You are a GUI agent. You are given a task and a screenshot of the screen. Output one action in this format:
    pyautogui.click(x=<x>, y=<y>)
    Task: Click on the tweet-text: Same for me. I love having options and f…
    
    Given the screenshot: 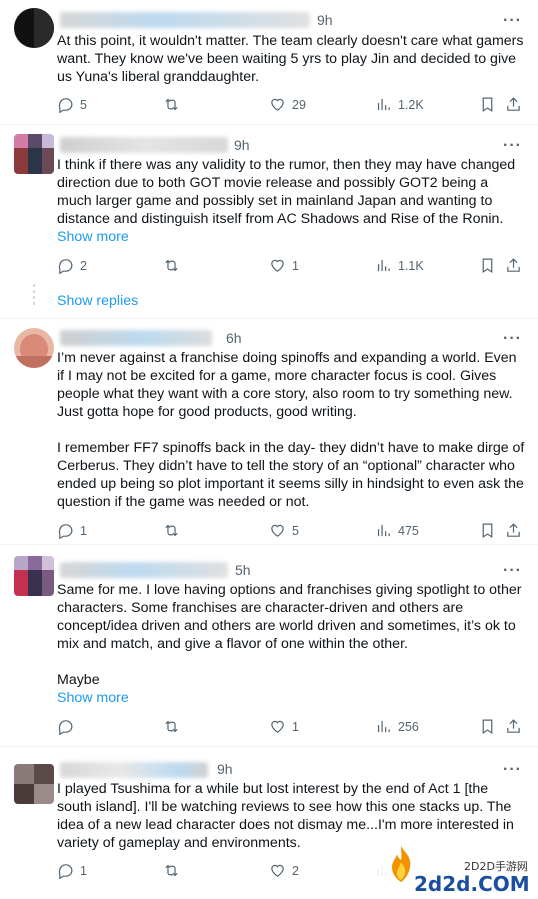 What is the action you would take?
    pyautogui.click(x=289, y=635)
    